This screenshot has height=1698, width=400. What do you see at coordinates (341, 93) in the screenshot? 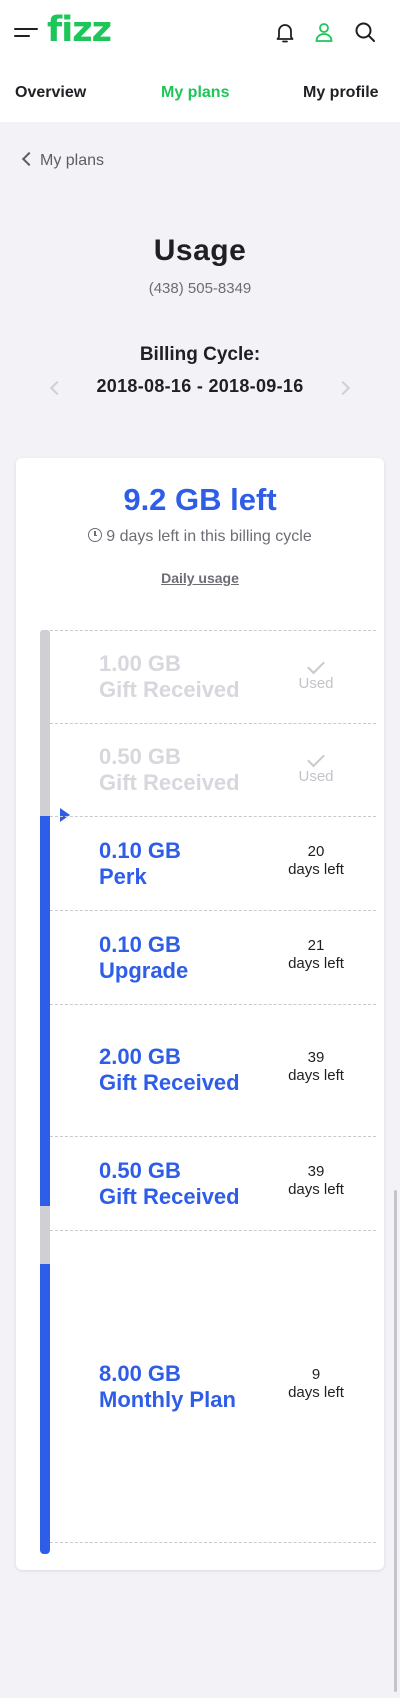
I see `tab-my-profile: My profile` at bounding box center [341, 93].